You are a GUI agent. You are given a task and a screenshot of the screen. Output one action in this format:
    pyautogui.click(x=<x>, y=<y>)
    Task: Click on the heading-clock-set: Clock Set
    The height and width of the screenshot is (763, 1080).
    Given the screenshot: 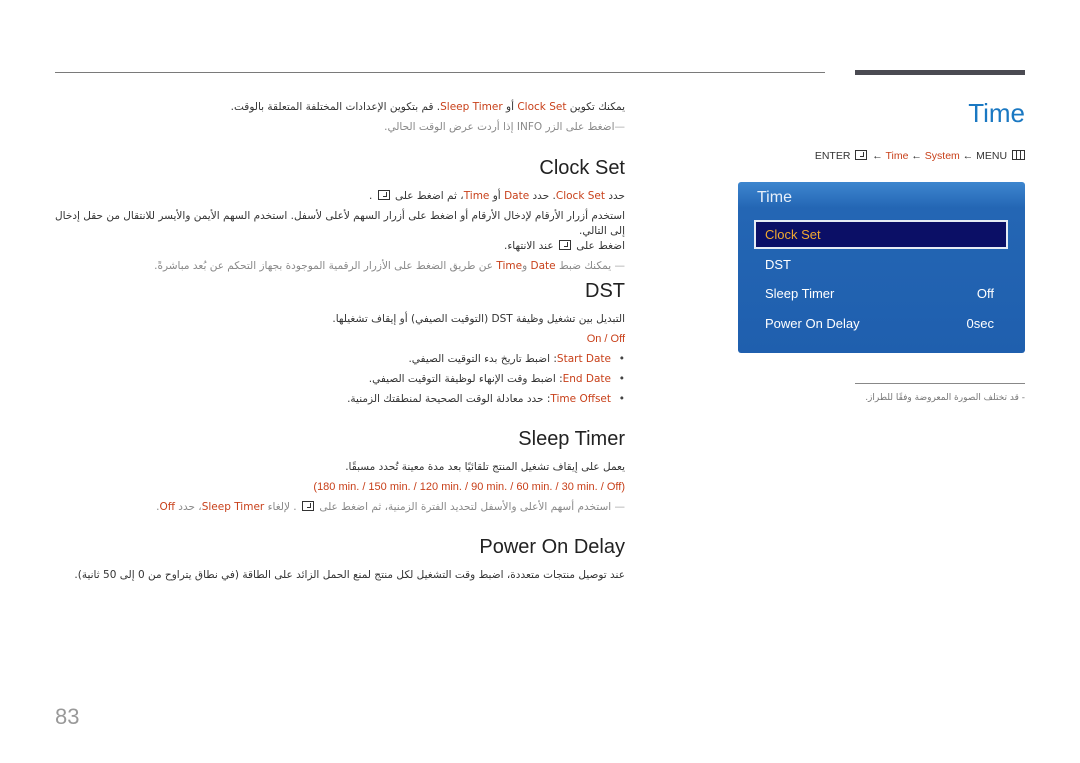 What is the action you would take?
    pyautogui.click(x=582, y=168)
    